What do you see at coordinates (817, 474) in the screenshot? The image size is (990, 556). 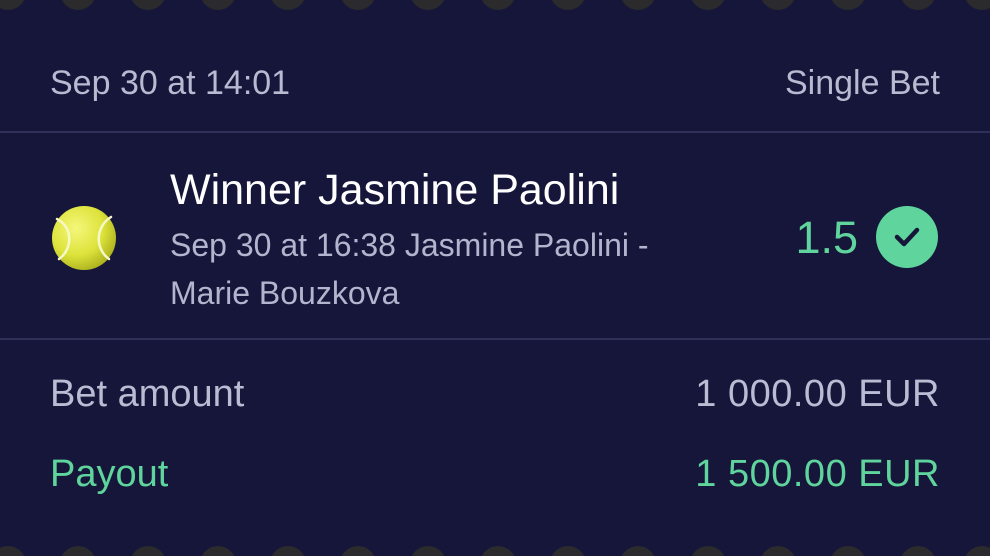 I see `payout-value: 1 500.00 EUR` at bounding box center [817, 474].